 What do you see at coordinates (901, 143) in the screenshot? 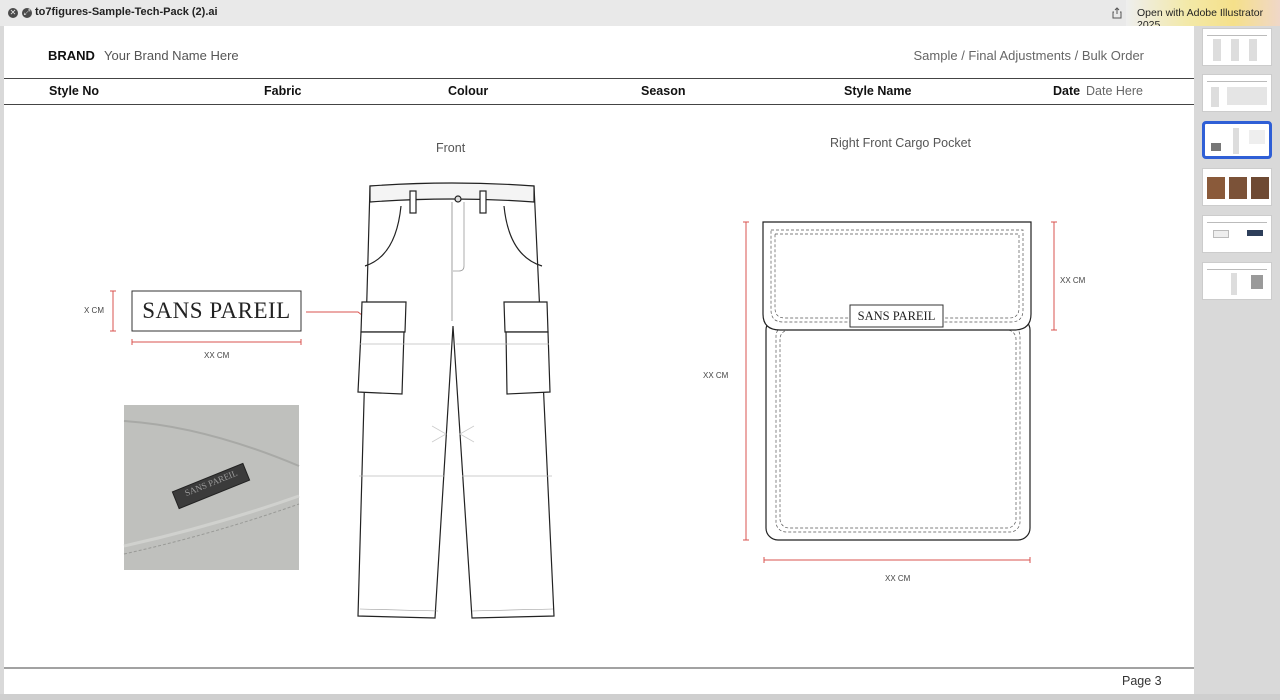
I see `pocket-caption: Right Front Cargo Pocket` at bounding box center [901, 143].